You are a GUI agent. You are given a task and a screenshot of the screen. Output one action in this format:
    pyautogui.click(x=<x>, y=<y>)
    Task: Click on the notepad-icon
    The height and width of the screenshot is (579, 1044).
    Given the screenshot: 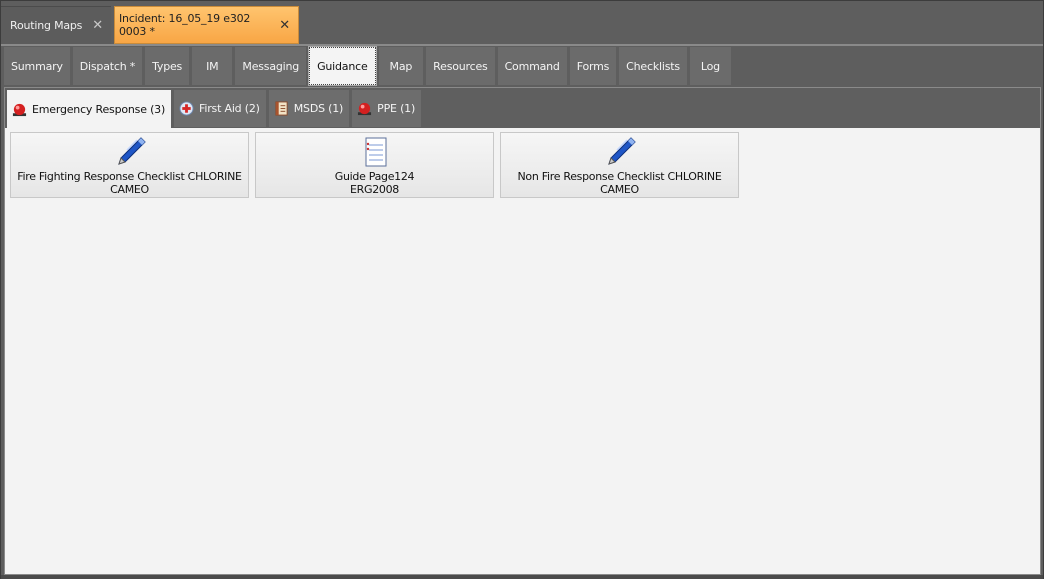 What is the action you would take?
    pyautogui.click(x=375, y=152)
    